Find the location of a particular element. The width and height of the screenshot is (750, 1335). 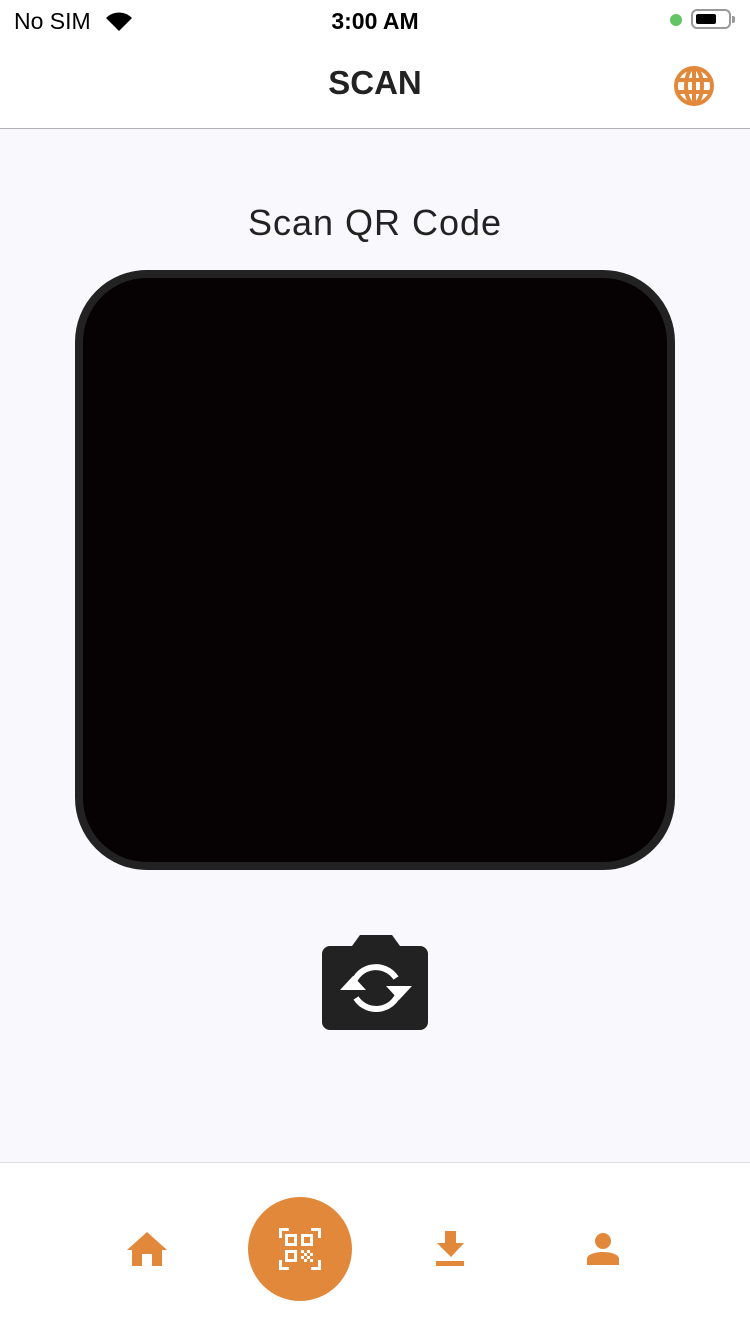

globe-icon is located at coordinates (694, 86).